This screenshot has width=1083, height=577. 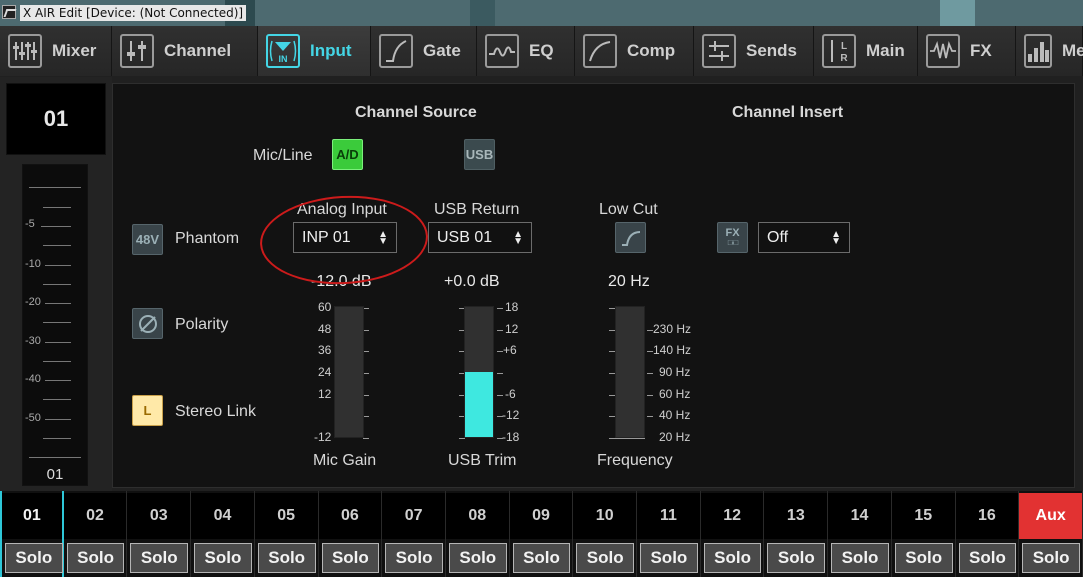 What do you see at coordinates (804, 237) in the screenshot?
I see `insert-fx-select: Off ▲ ▼` at bounding box center [804, 237].